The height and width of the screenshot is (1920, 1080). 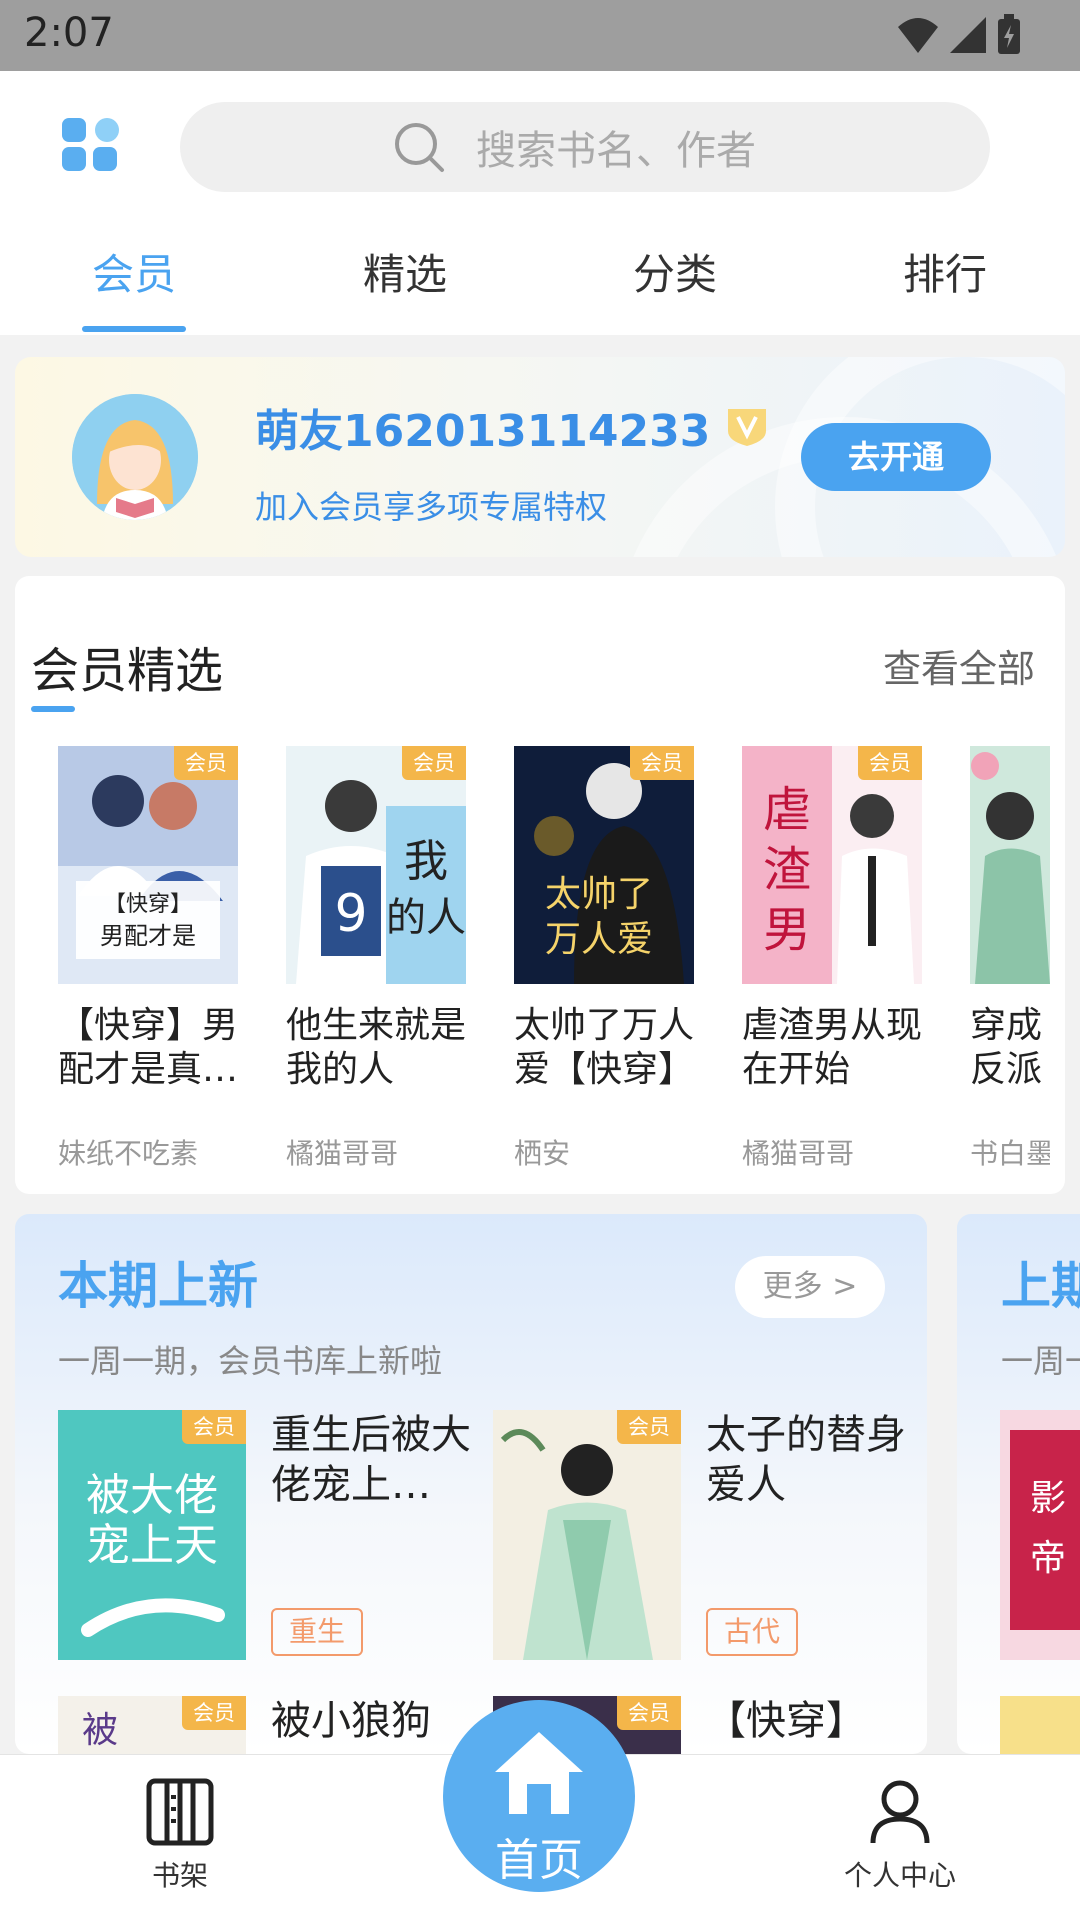 I want to click on book-cover: 被大佬 宠上天 会员, so click(x=152, y=1535).